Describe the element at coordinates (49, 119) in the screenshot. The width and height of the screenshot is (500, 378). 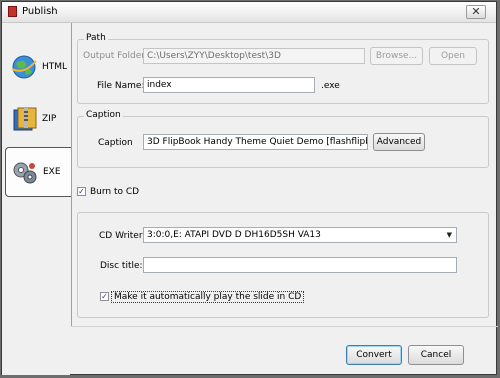
I see `sidebar-item-label: ZIP` at that location.